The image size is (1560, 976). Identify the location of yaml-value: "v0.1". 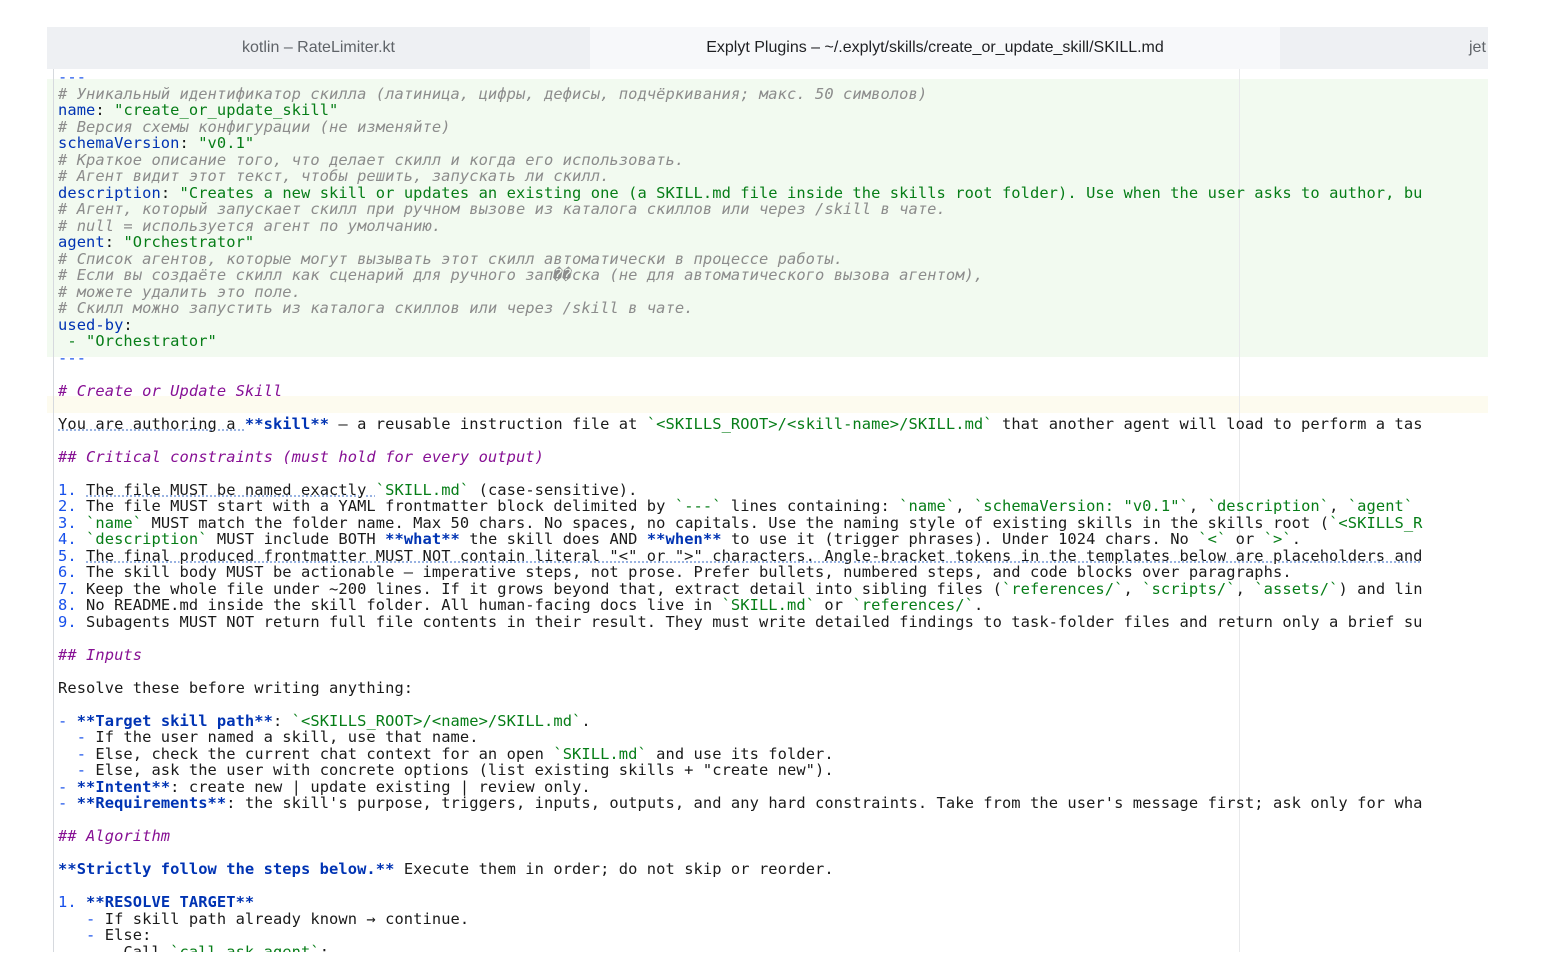
(226, 143).